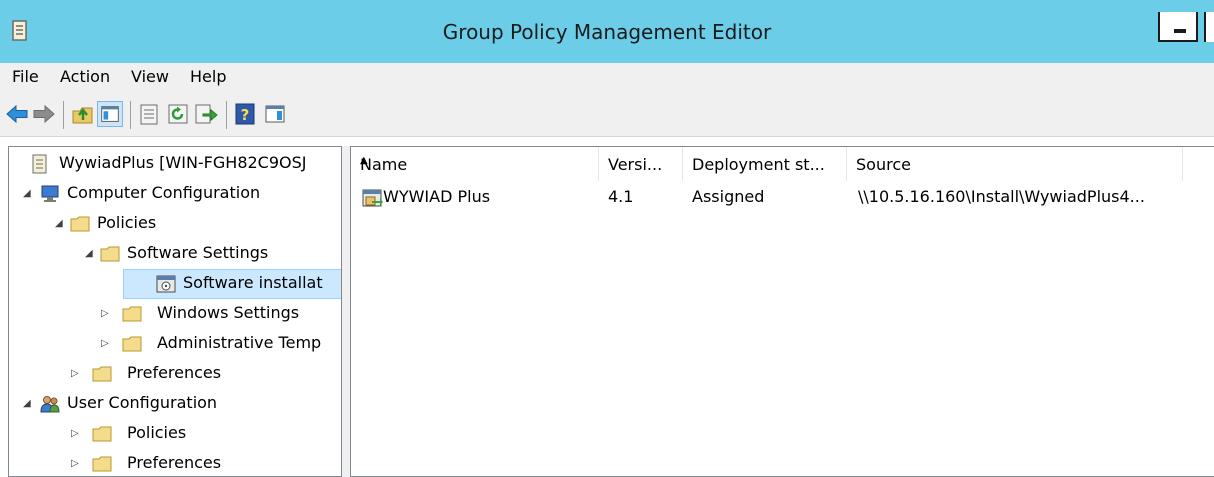 This screenshot has height=477, width=1214. What do you see at coordinates (44, 114) in the screenshot?
I see `forward-arrow-icon` at bounding box center [44, 114].